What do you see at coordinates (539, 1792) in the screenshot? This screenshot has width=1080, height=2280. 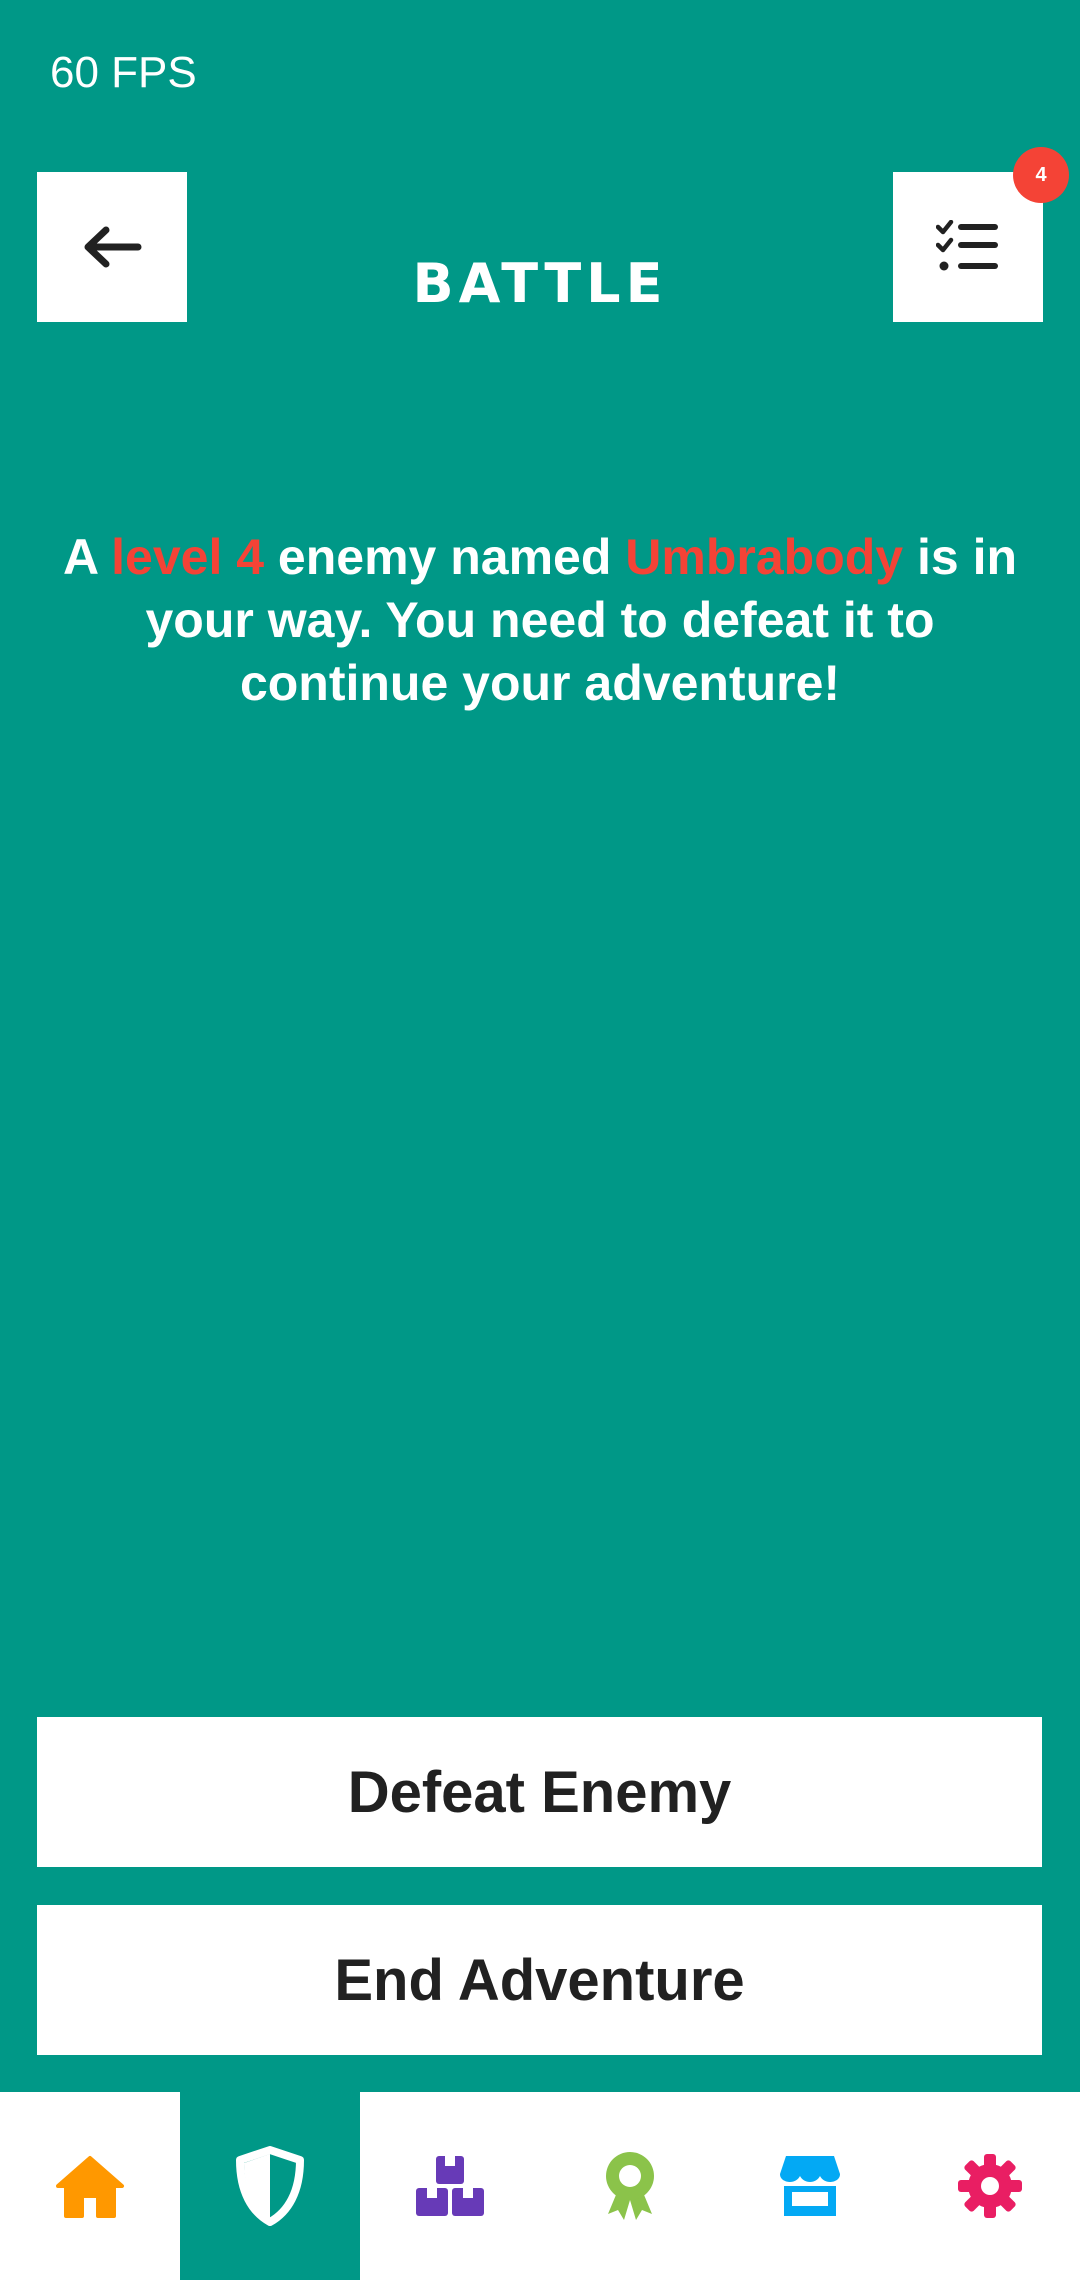 I see `defeat-enemy-button: Defeat Enemy` at bounding box center [539, 1792].